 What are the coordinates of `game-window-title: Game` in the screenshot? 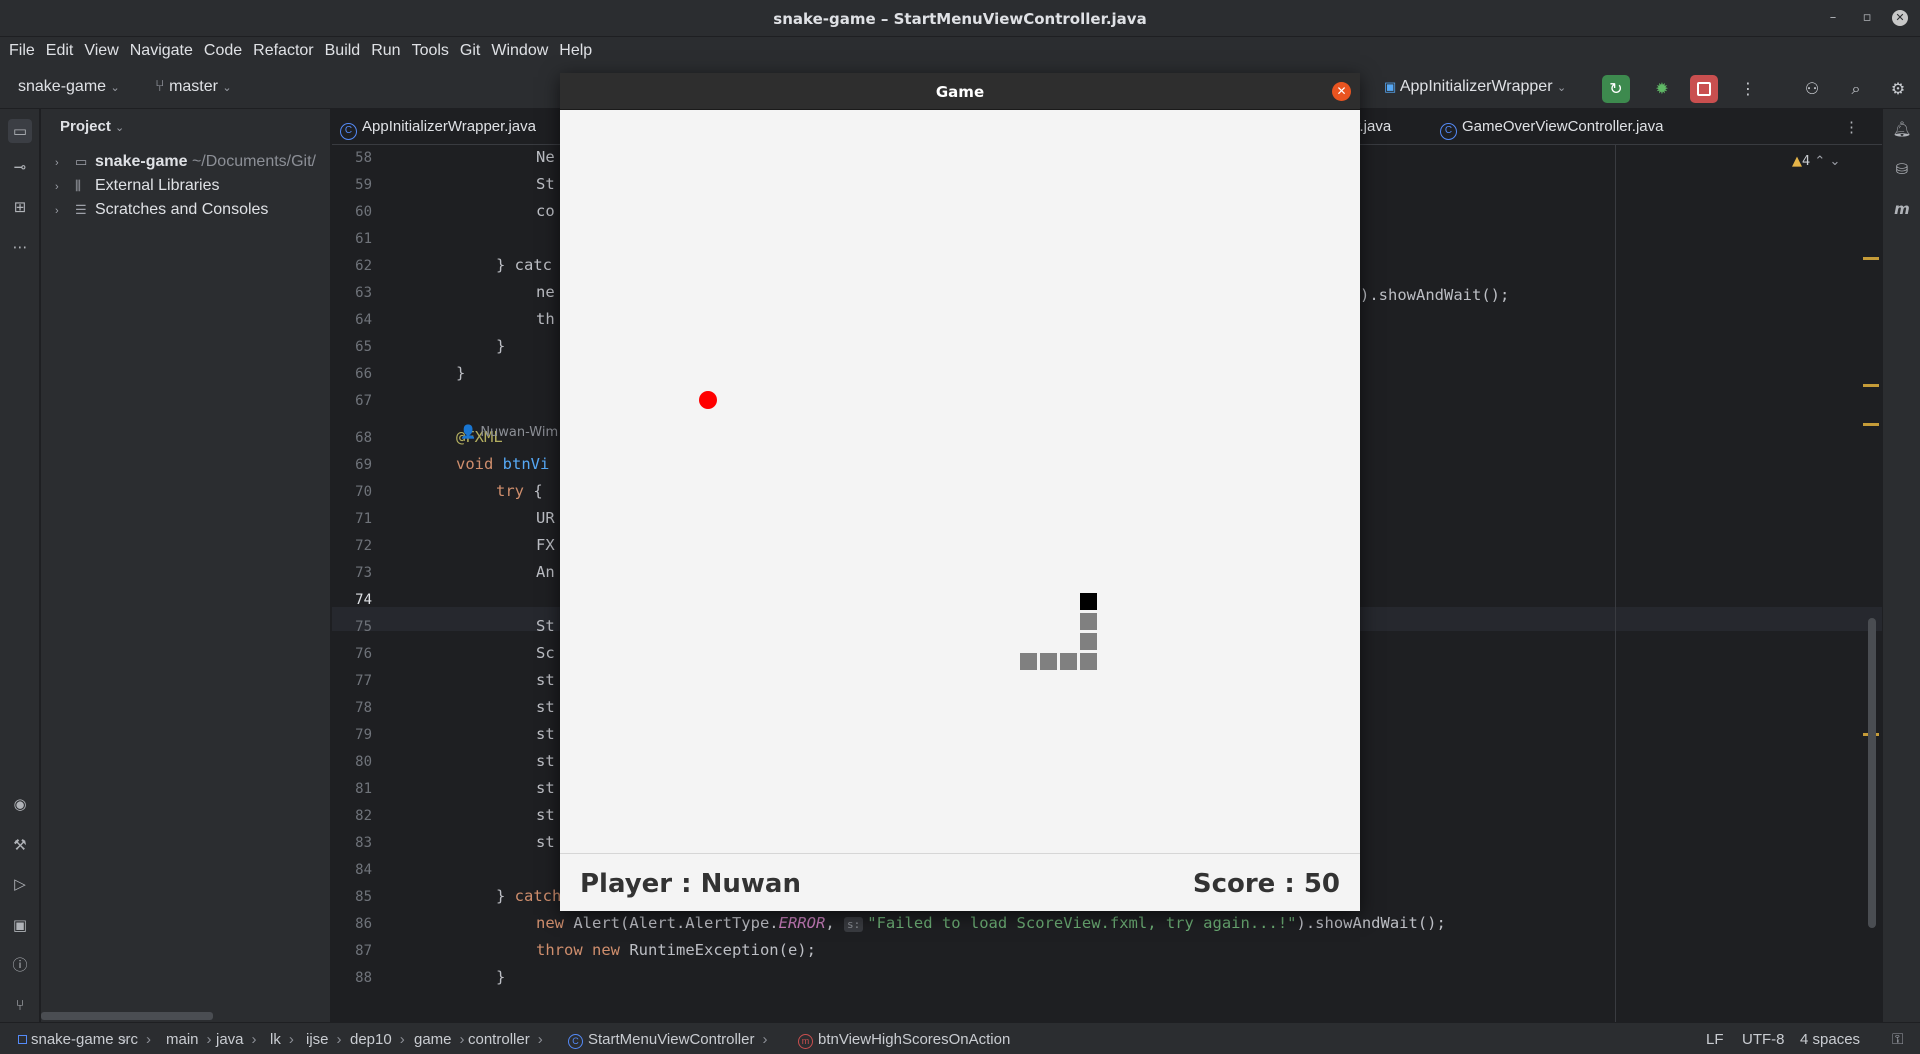 It's located at (960, 92).